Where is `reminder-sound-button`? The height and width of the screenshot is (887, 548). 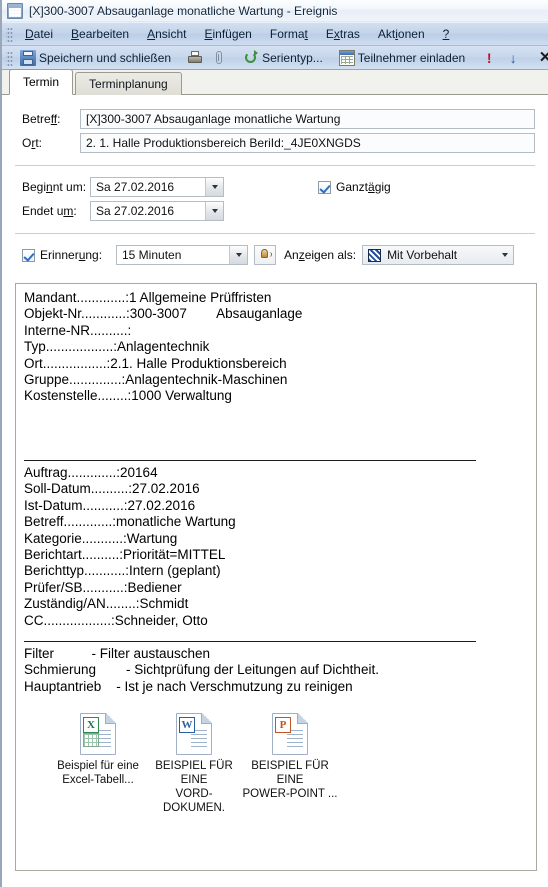 reminder-sound-button is located at coordinates (265, 255).